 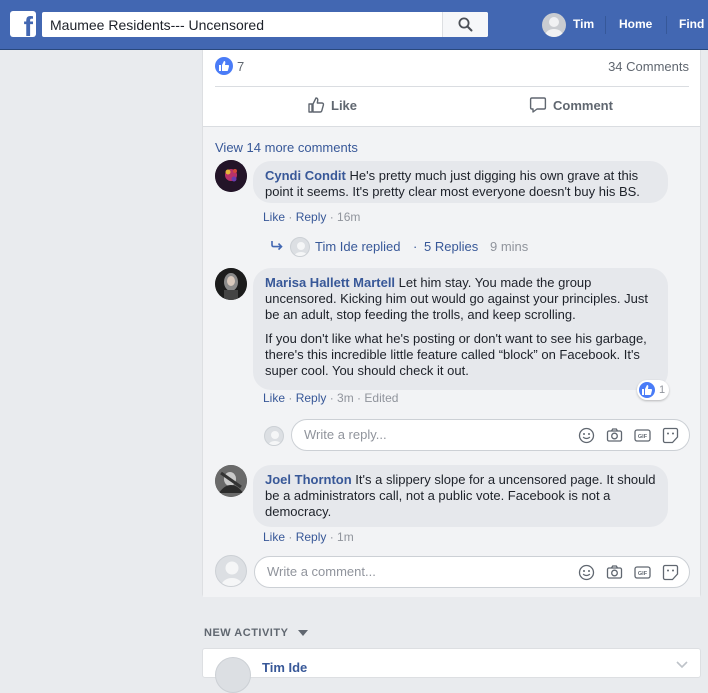 I want to click on comment-meta: Like · Reply · 3m · Edited, so click(x=330, y=398).